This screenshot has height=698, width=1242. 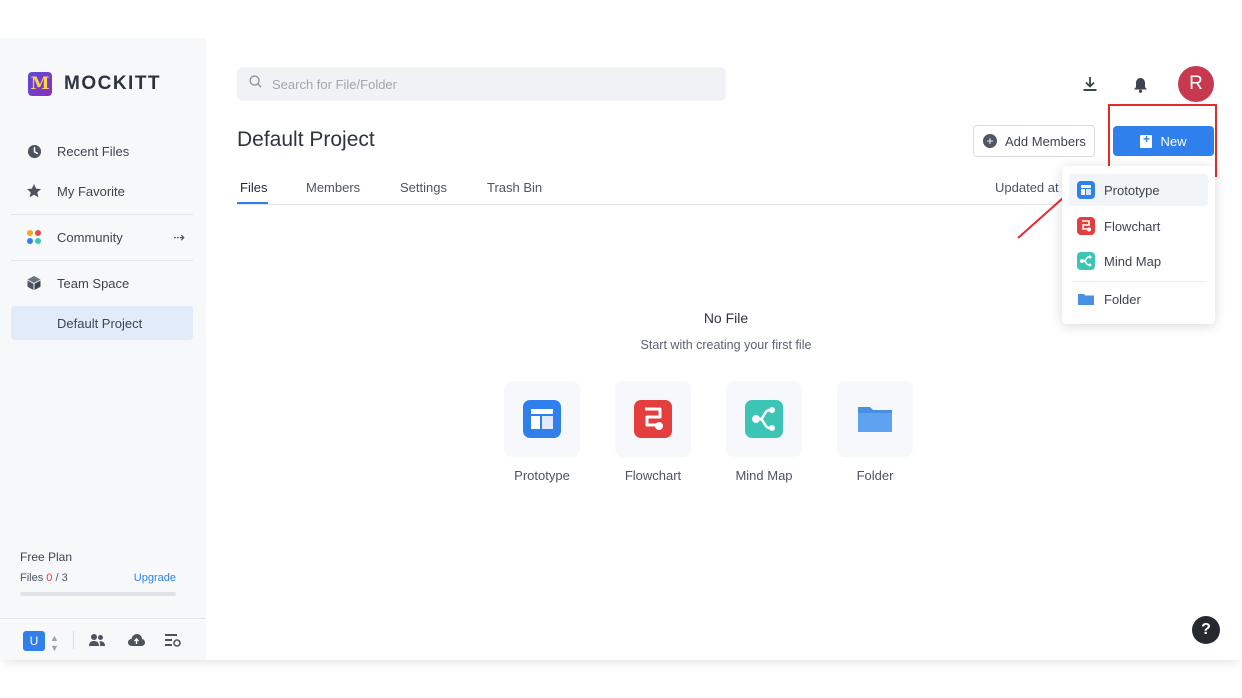 I want to click on sidebar-item-my-favorite: My Favorite, so click(x=102, y=191).